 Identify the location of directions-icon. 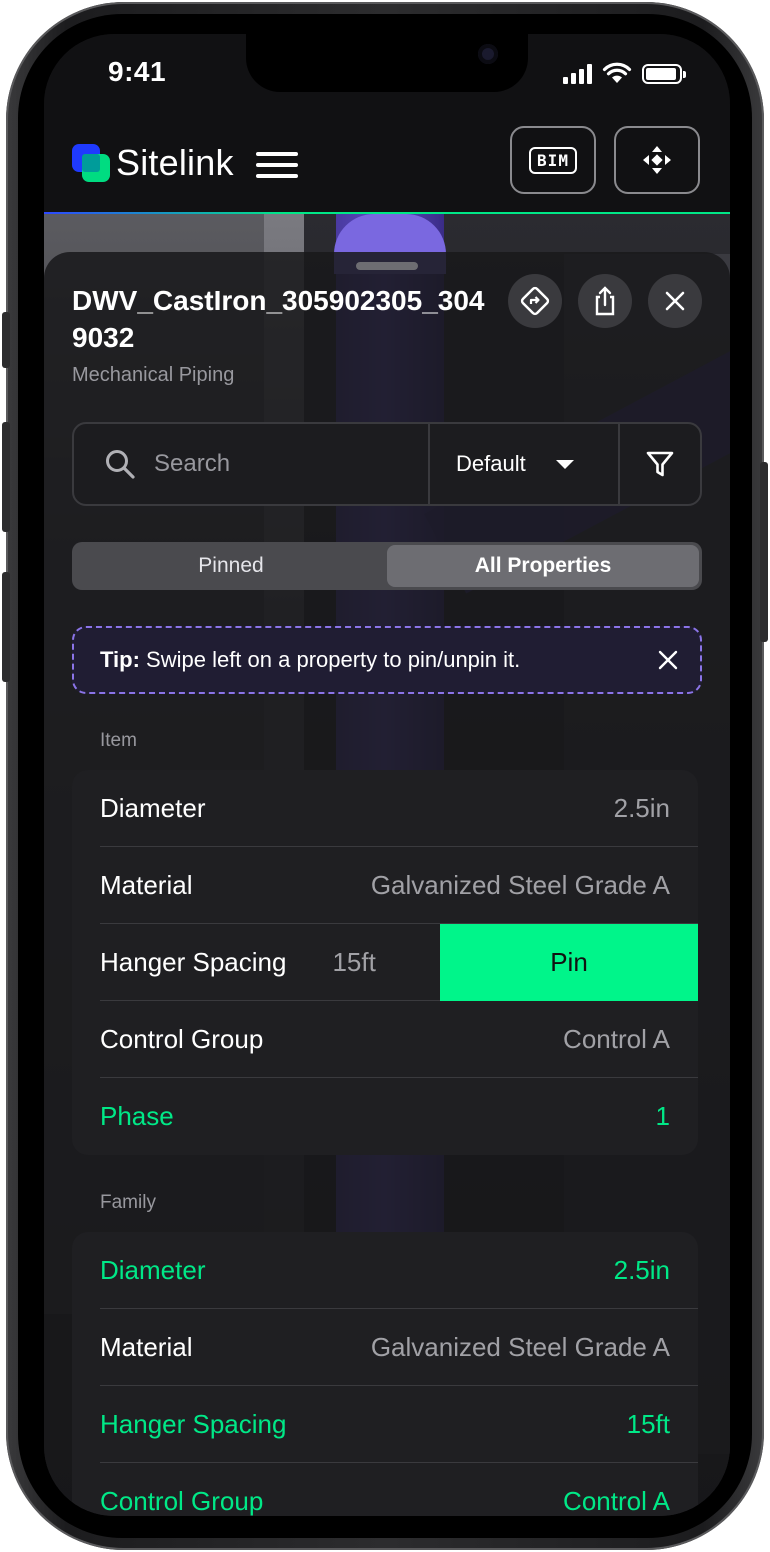
(535, 301).